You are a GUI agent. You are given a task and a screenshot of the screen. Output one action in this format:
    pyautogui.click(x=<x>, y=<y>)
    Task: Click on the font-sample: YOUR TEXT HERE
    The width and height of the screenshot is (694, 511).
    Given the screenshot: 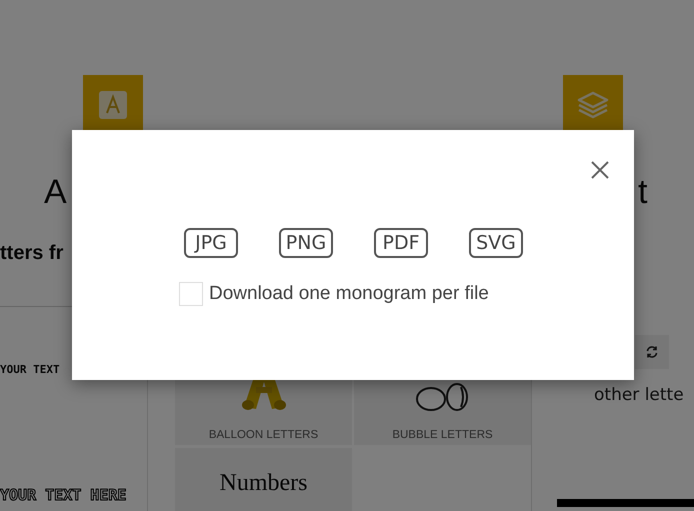 What is the action you would take?
    pyautogui.click(x=73, y=495)
    